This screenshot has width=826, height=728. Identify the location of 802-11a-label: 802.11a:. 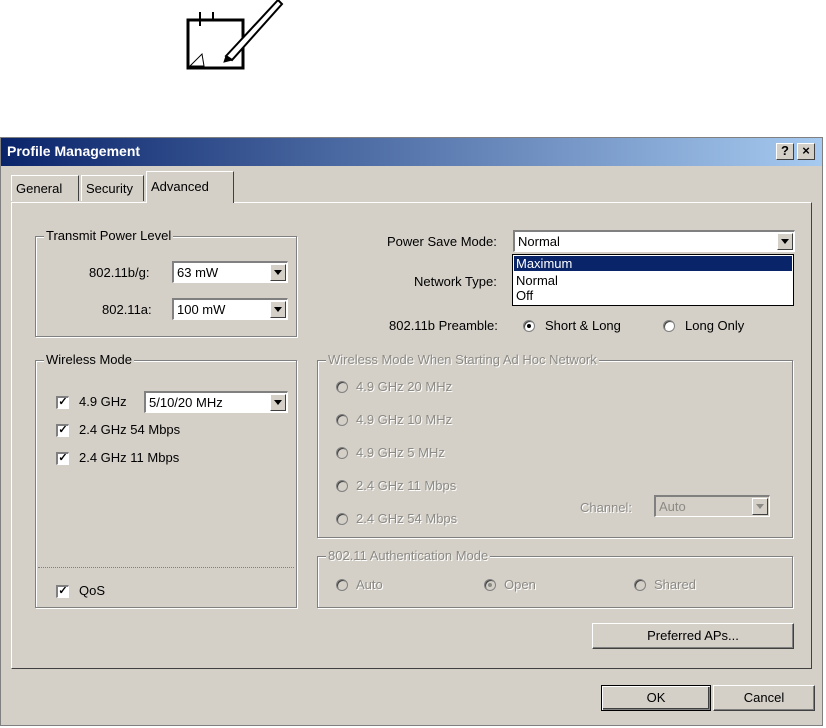
(127, 309).